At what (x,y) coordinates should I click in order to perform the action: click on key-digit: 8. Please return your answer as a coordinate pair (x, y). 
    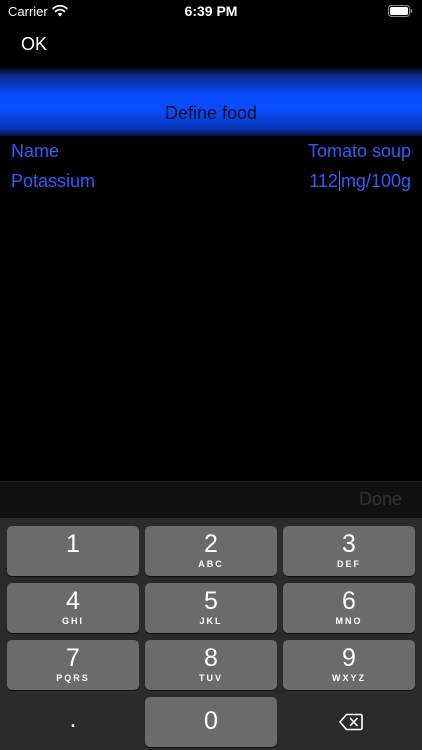
    Looking at the image, I should click on (211, 658).